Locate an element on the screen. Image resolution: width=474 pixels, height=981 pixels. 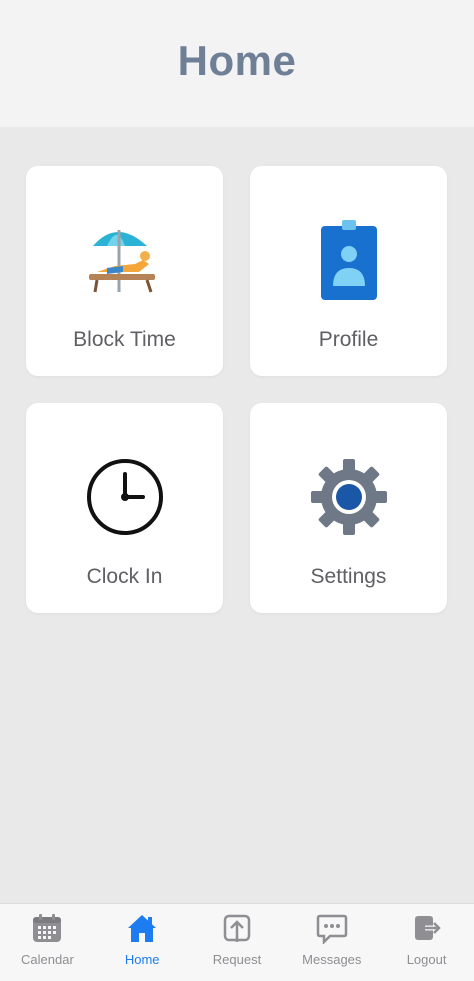
tab-label: Logout is located at coordinates (426, 959).